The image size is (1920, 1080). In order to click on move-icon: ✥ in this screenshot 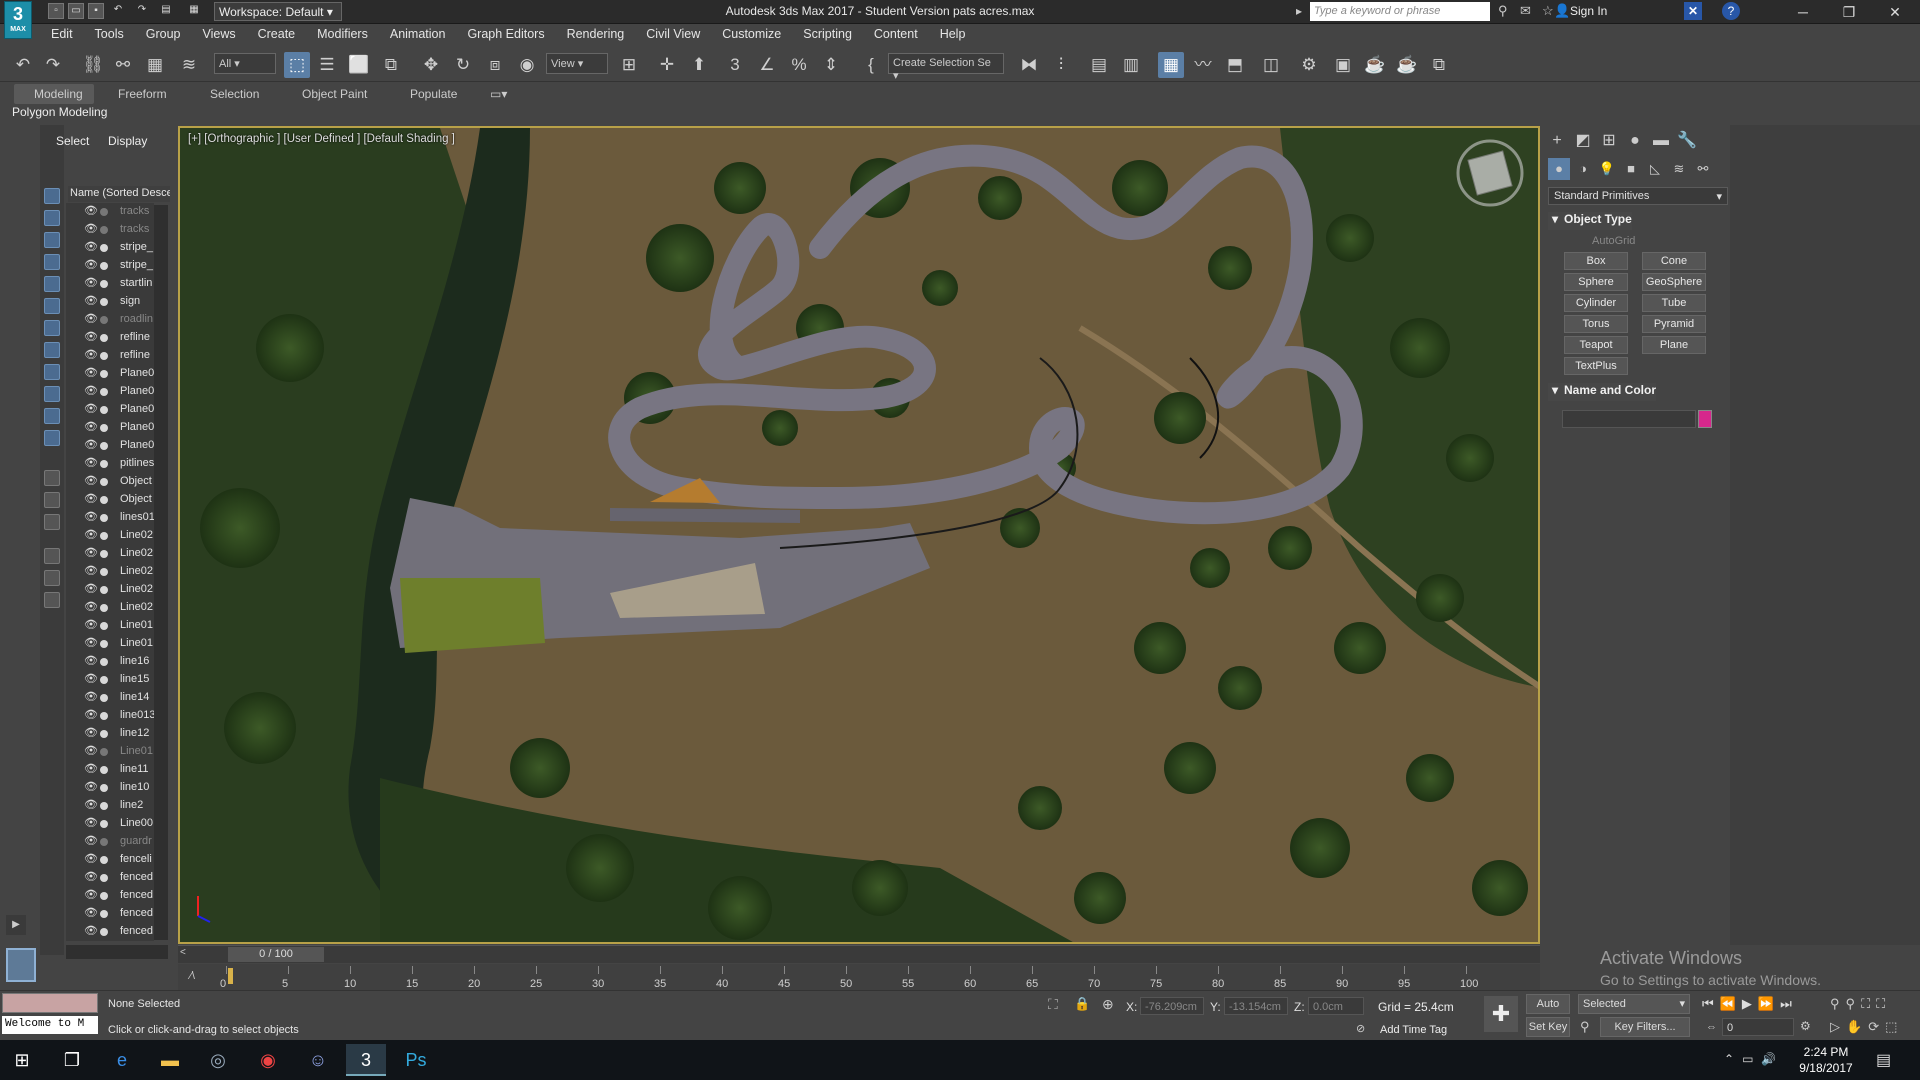, I will do `click(431, 65)`.